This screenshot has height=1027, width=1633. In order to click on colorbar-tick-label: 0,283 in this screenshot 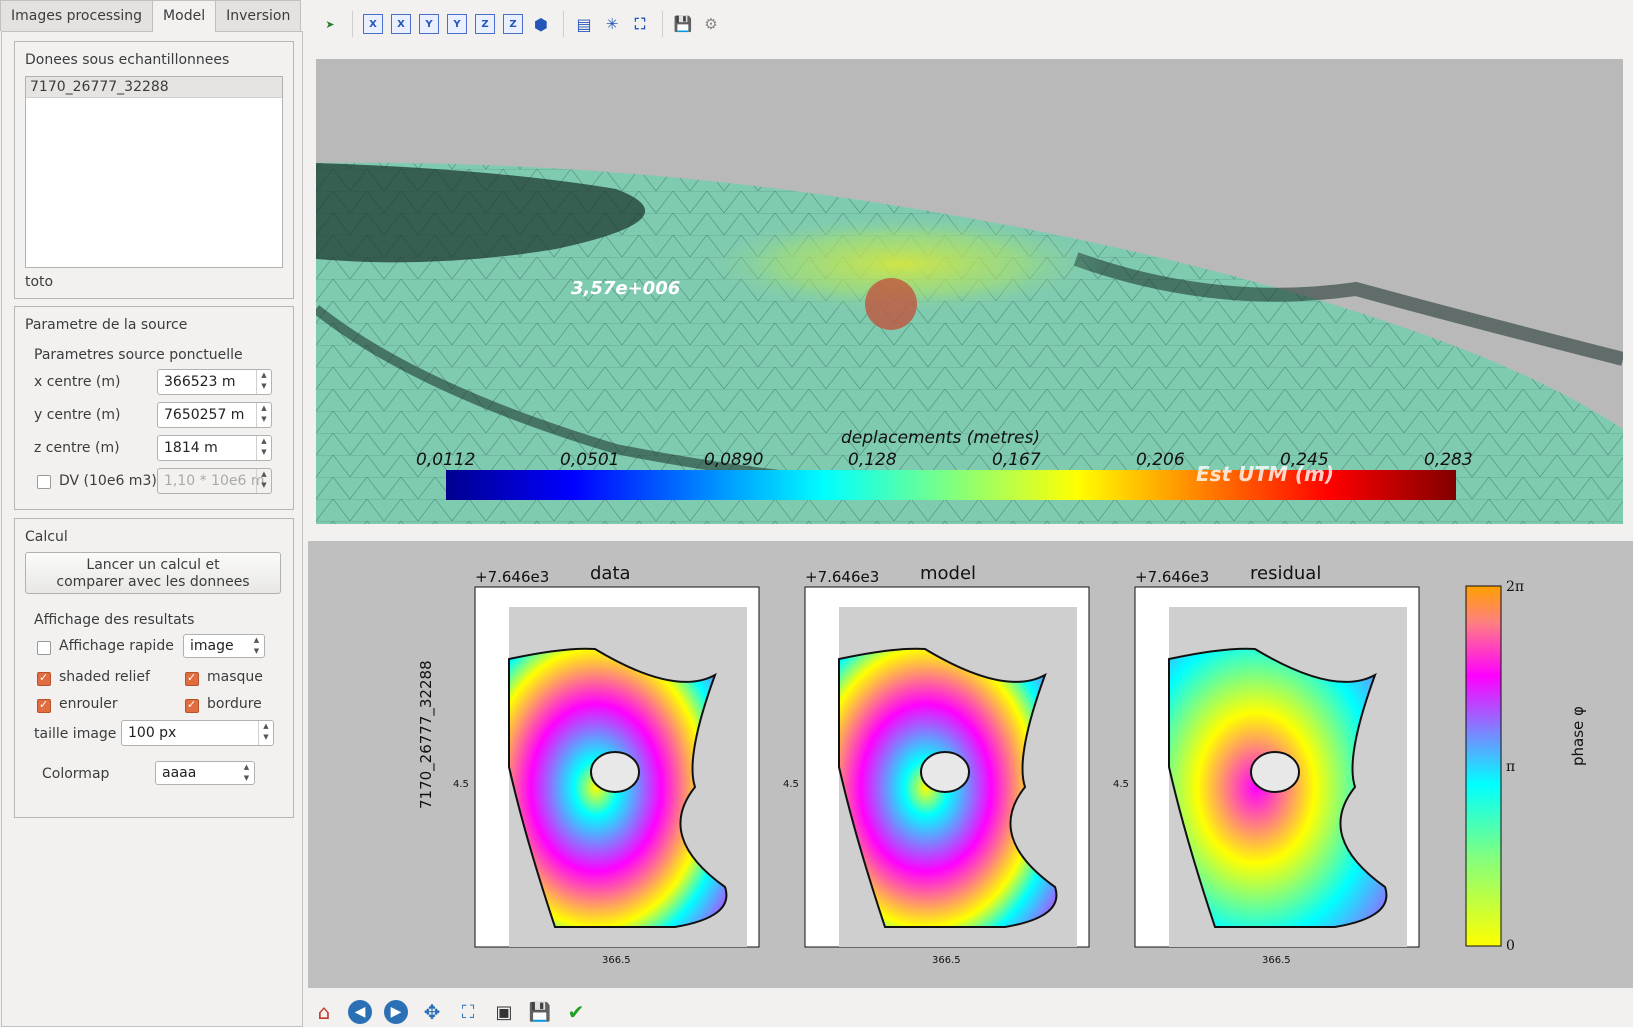, I will do `click(1448, 460)`.